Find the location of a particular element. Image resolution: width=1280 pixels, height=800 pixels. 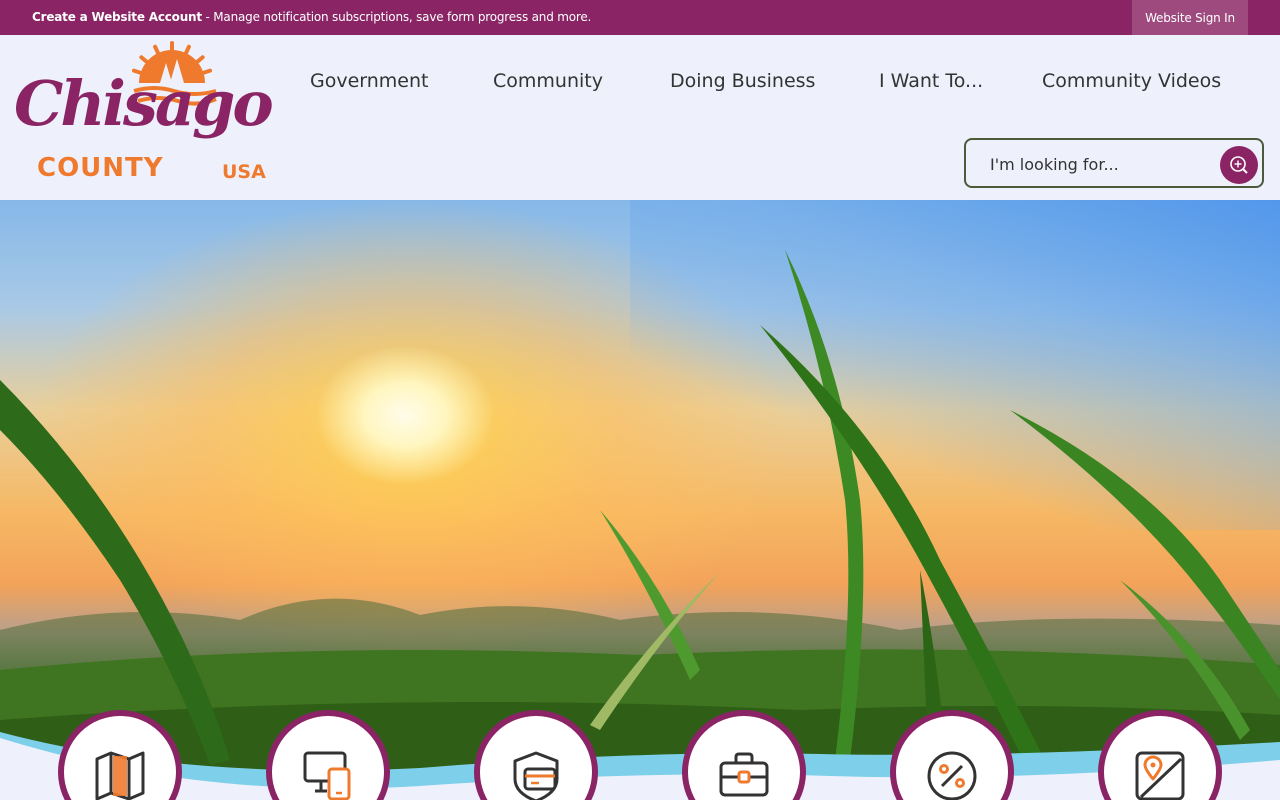

nav-item-doing-business: Doing Business is located at coordinates (742, 81).